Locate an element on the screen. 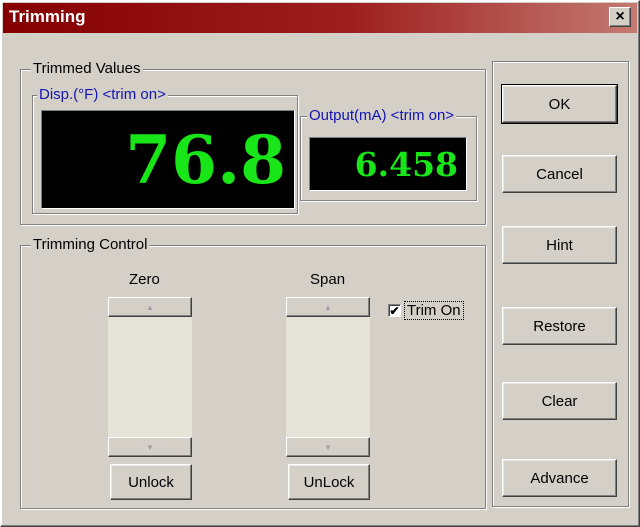 The height and width of the screenshot is (527, 640). restore-button: Restore is located at coordinates (559, 326).